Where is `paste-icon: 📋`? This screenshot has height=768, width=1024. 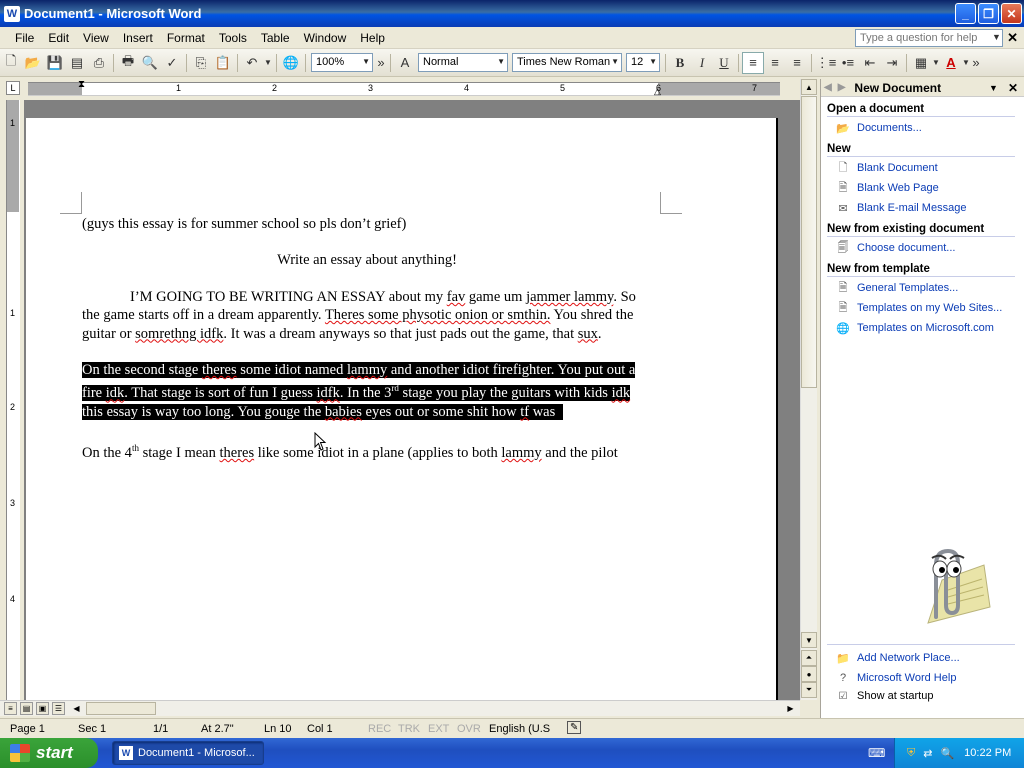 paste-icon: 📋 is located at coordinates (223, 63).